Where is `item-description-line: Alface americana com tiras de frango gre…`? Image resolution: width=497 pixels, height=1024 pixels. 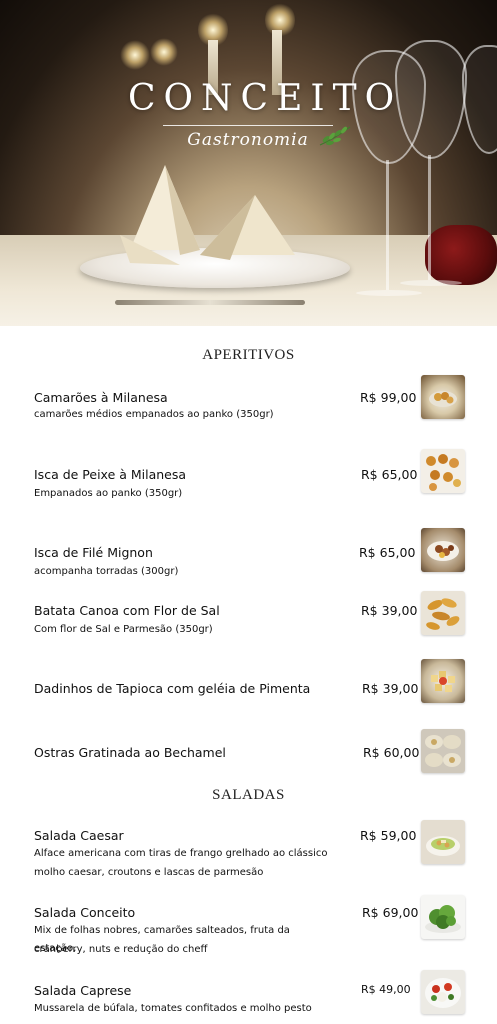 item-description-line: Alface americana com tiras de frango gre… is located at coordinates (181, 853).